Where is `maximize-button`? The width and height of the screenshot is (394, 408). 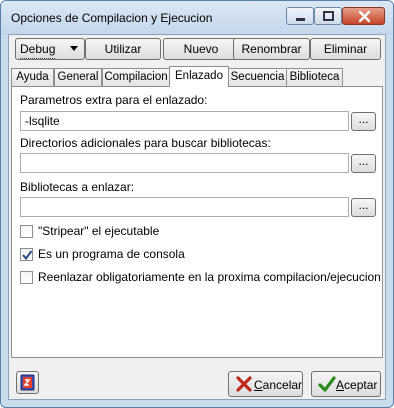 maximize-button is located at coordinates (328, 16).